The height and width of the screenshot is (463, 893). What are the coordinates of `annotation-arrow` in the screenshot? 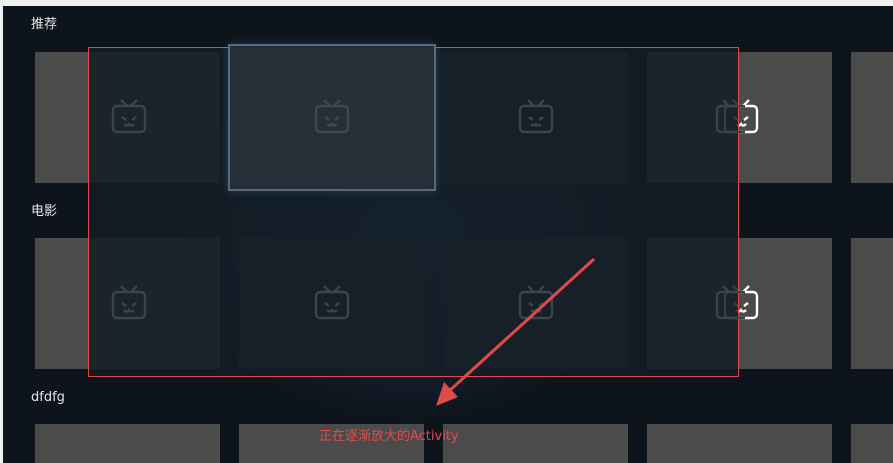 It's located at (516, 331).